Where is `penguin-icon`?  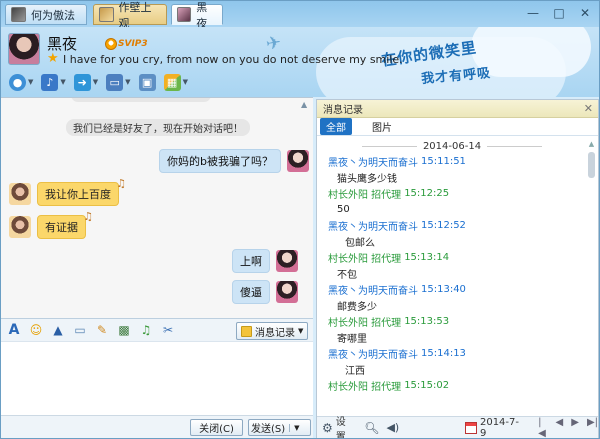
penguin-icon is located at coordinates (111, 44).